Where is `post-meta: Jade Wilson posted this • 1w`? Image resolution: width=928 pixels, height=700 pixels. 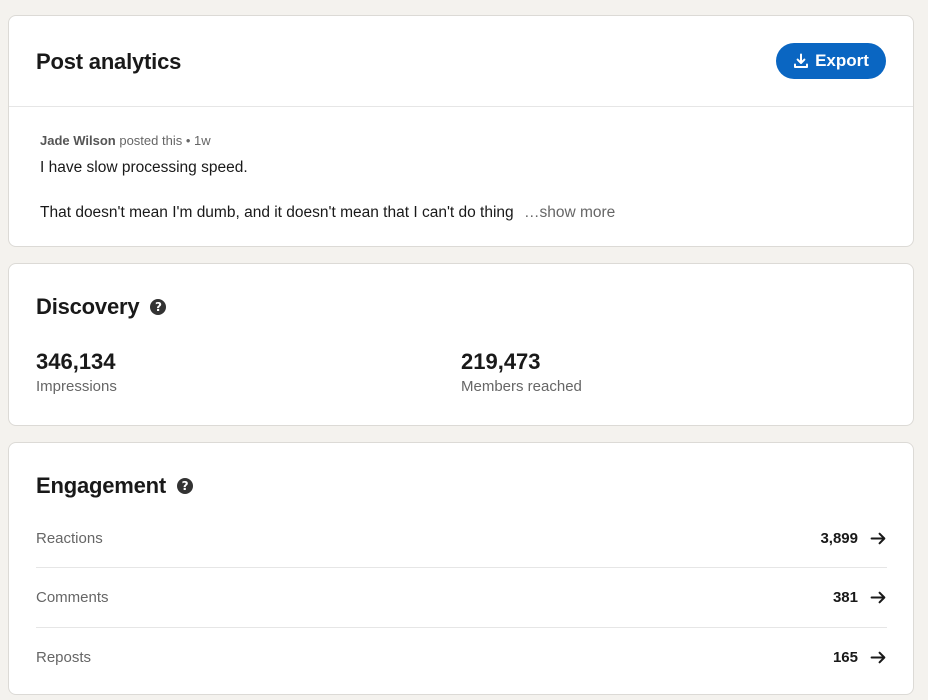 post-meta: Jade Wilson posted this • 1w is located at coordinates (125, 140).